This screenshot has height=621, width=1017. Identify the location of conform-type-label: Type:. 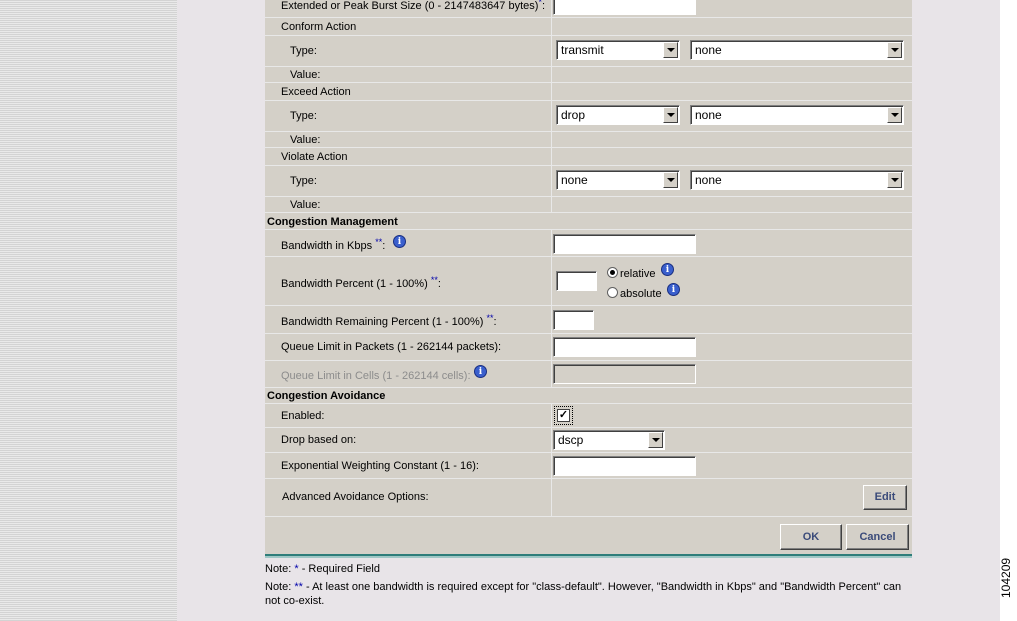
(303, 51).